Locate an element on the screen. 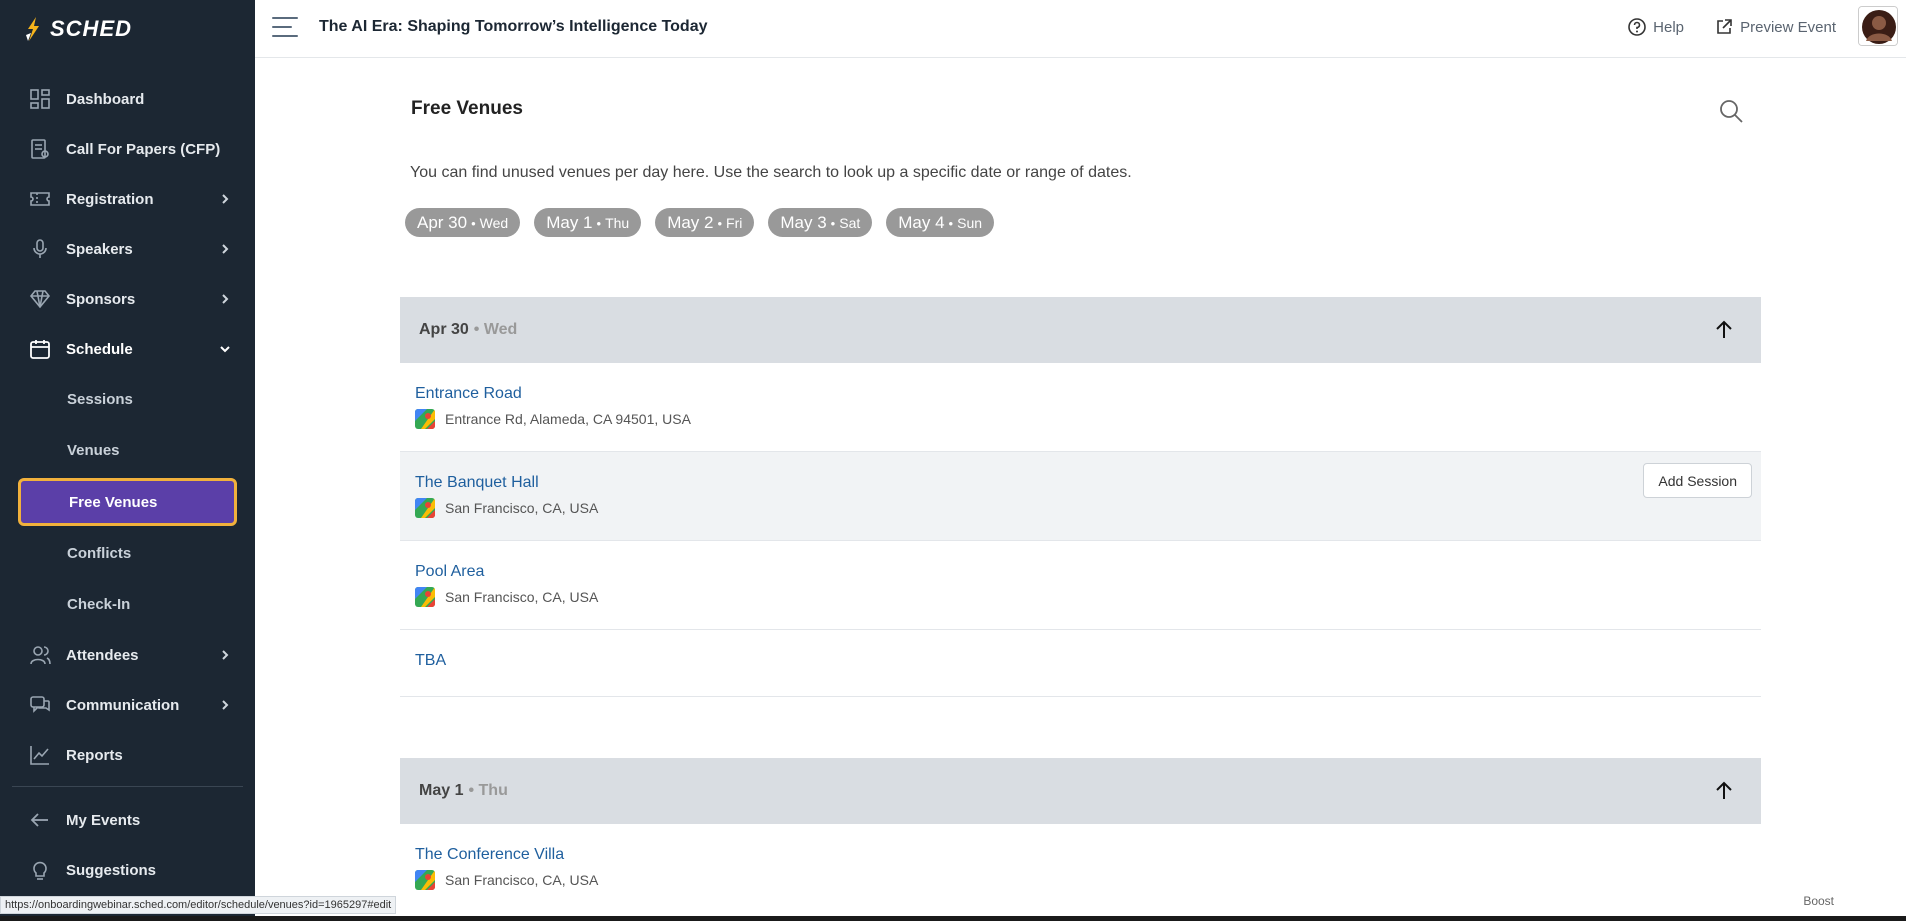  logo-text: SCHED is located at coordinates (91, 28).